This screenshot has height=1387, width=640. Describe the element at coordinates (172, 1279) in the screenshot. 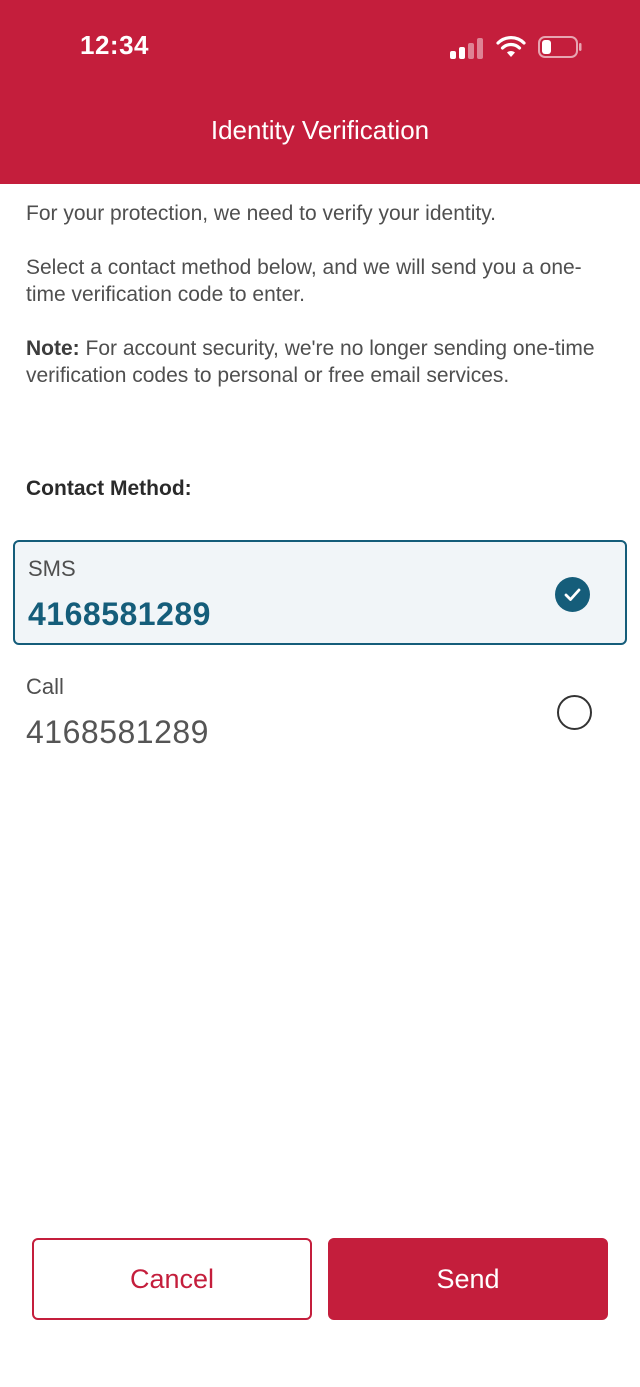

I see `cancel-button: Cancel` at that location.